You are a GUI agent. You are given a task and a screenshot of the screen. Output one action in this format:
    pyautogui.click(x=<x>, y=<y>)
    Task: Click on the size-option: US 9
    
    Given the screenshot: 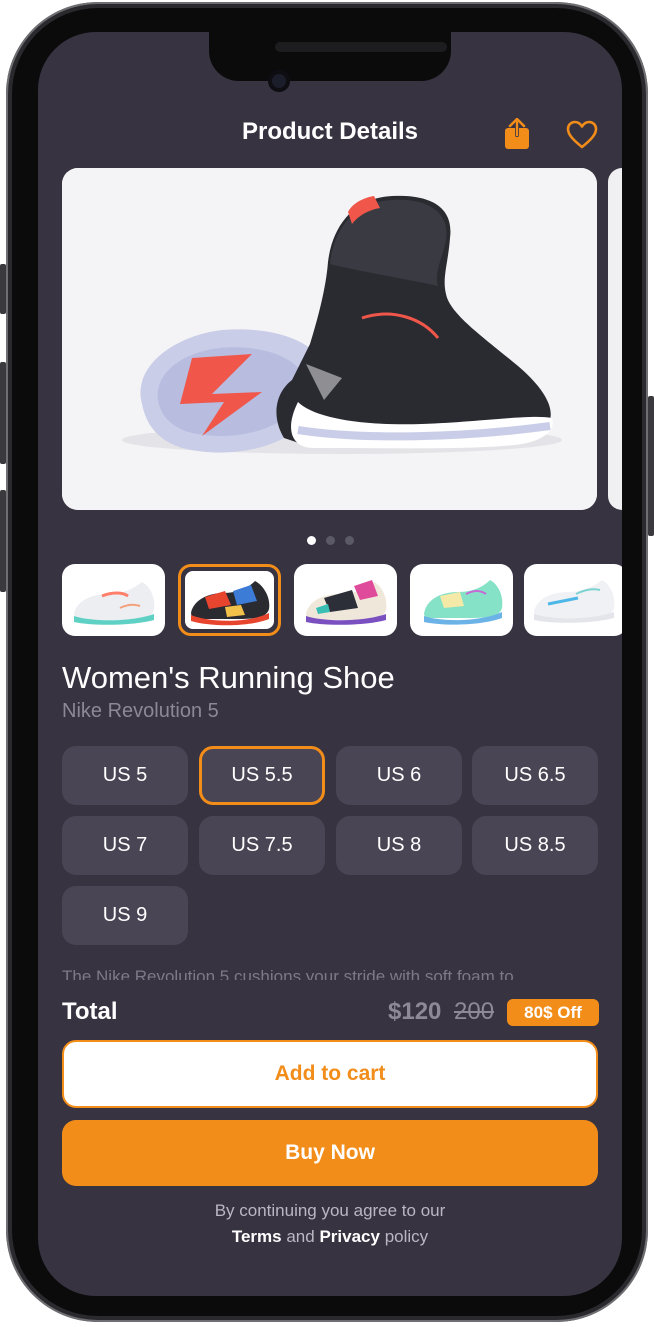 What is the action you would take?
    pyautogui.click(x=125, y=915)
    